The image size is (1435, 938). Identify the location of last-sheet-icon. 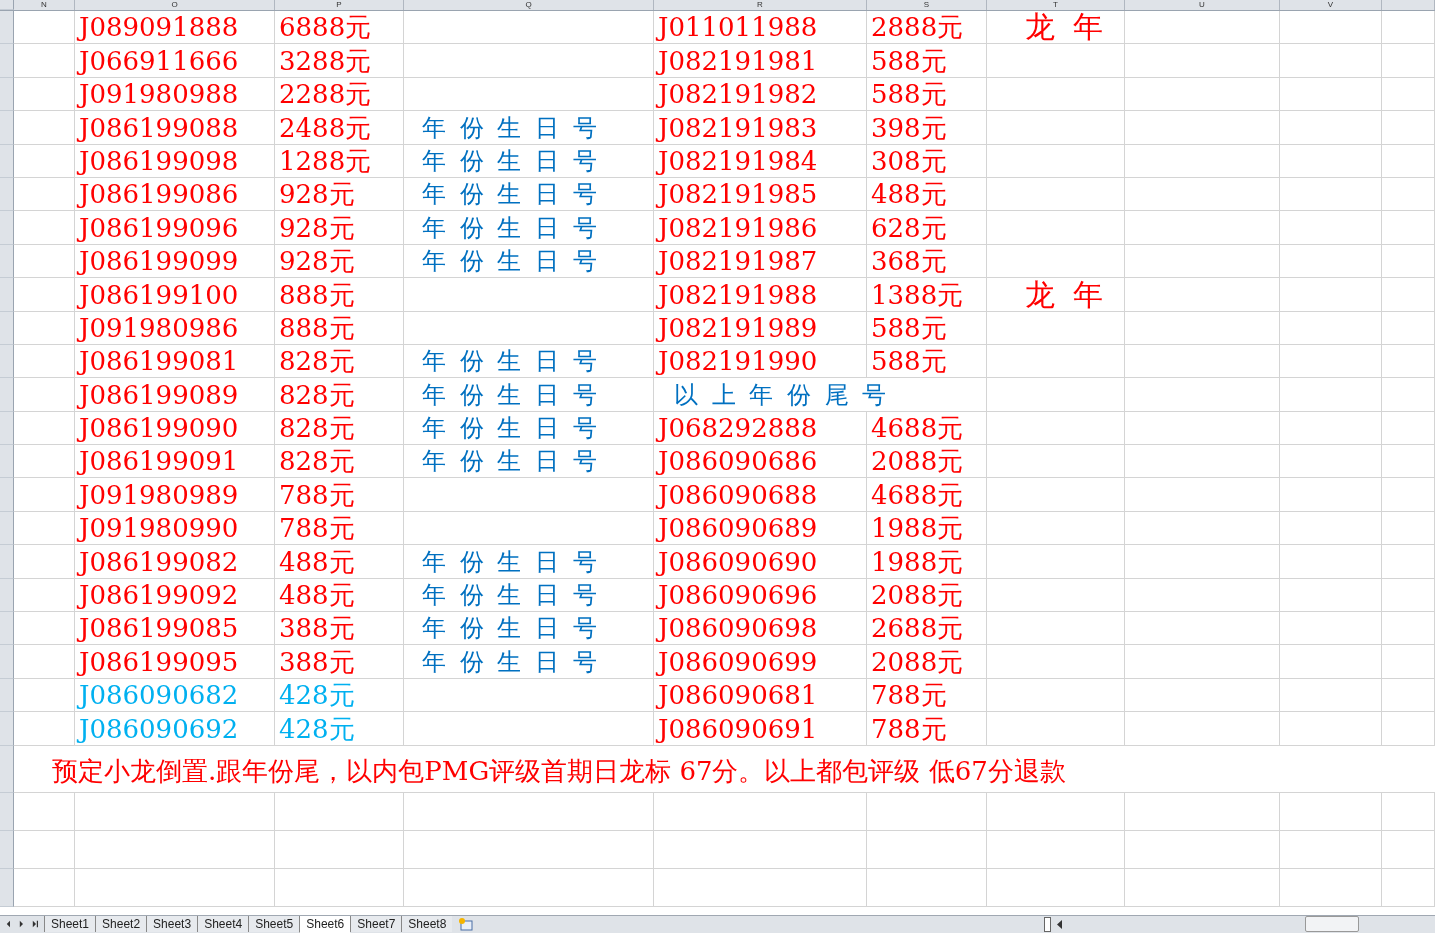
(34, 924).